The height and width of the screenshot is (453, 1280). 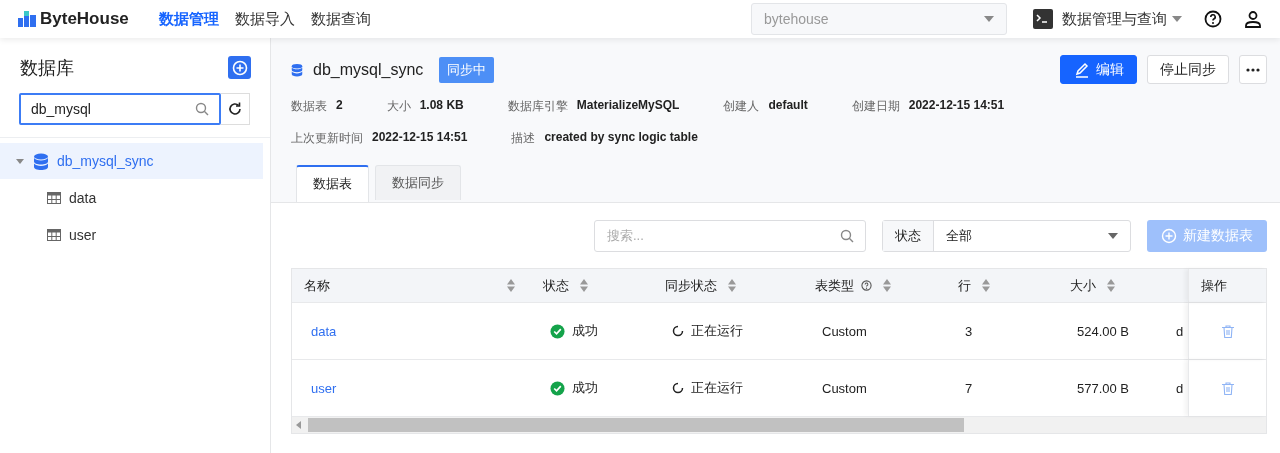 I want to click on workspace-menu: 数据管理与查询, so click(x=1114, y=19).